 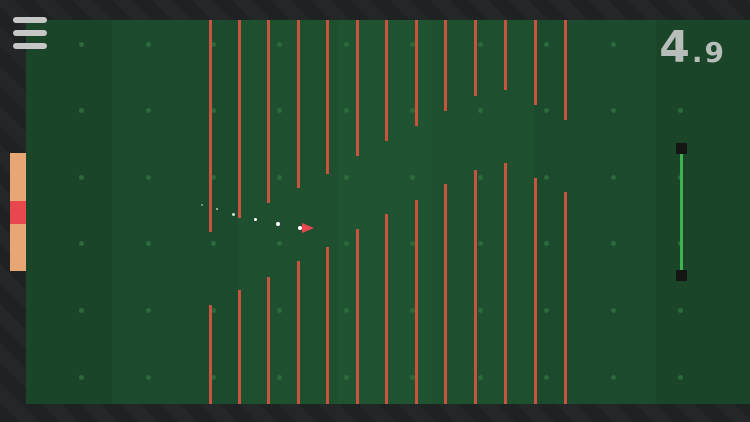 I want to click on score-decimal: .9, so click(x=708, y=52).